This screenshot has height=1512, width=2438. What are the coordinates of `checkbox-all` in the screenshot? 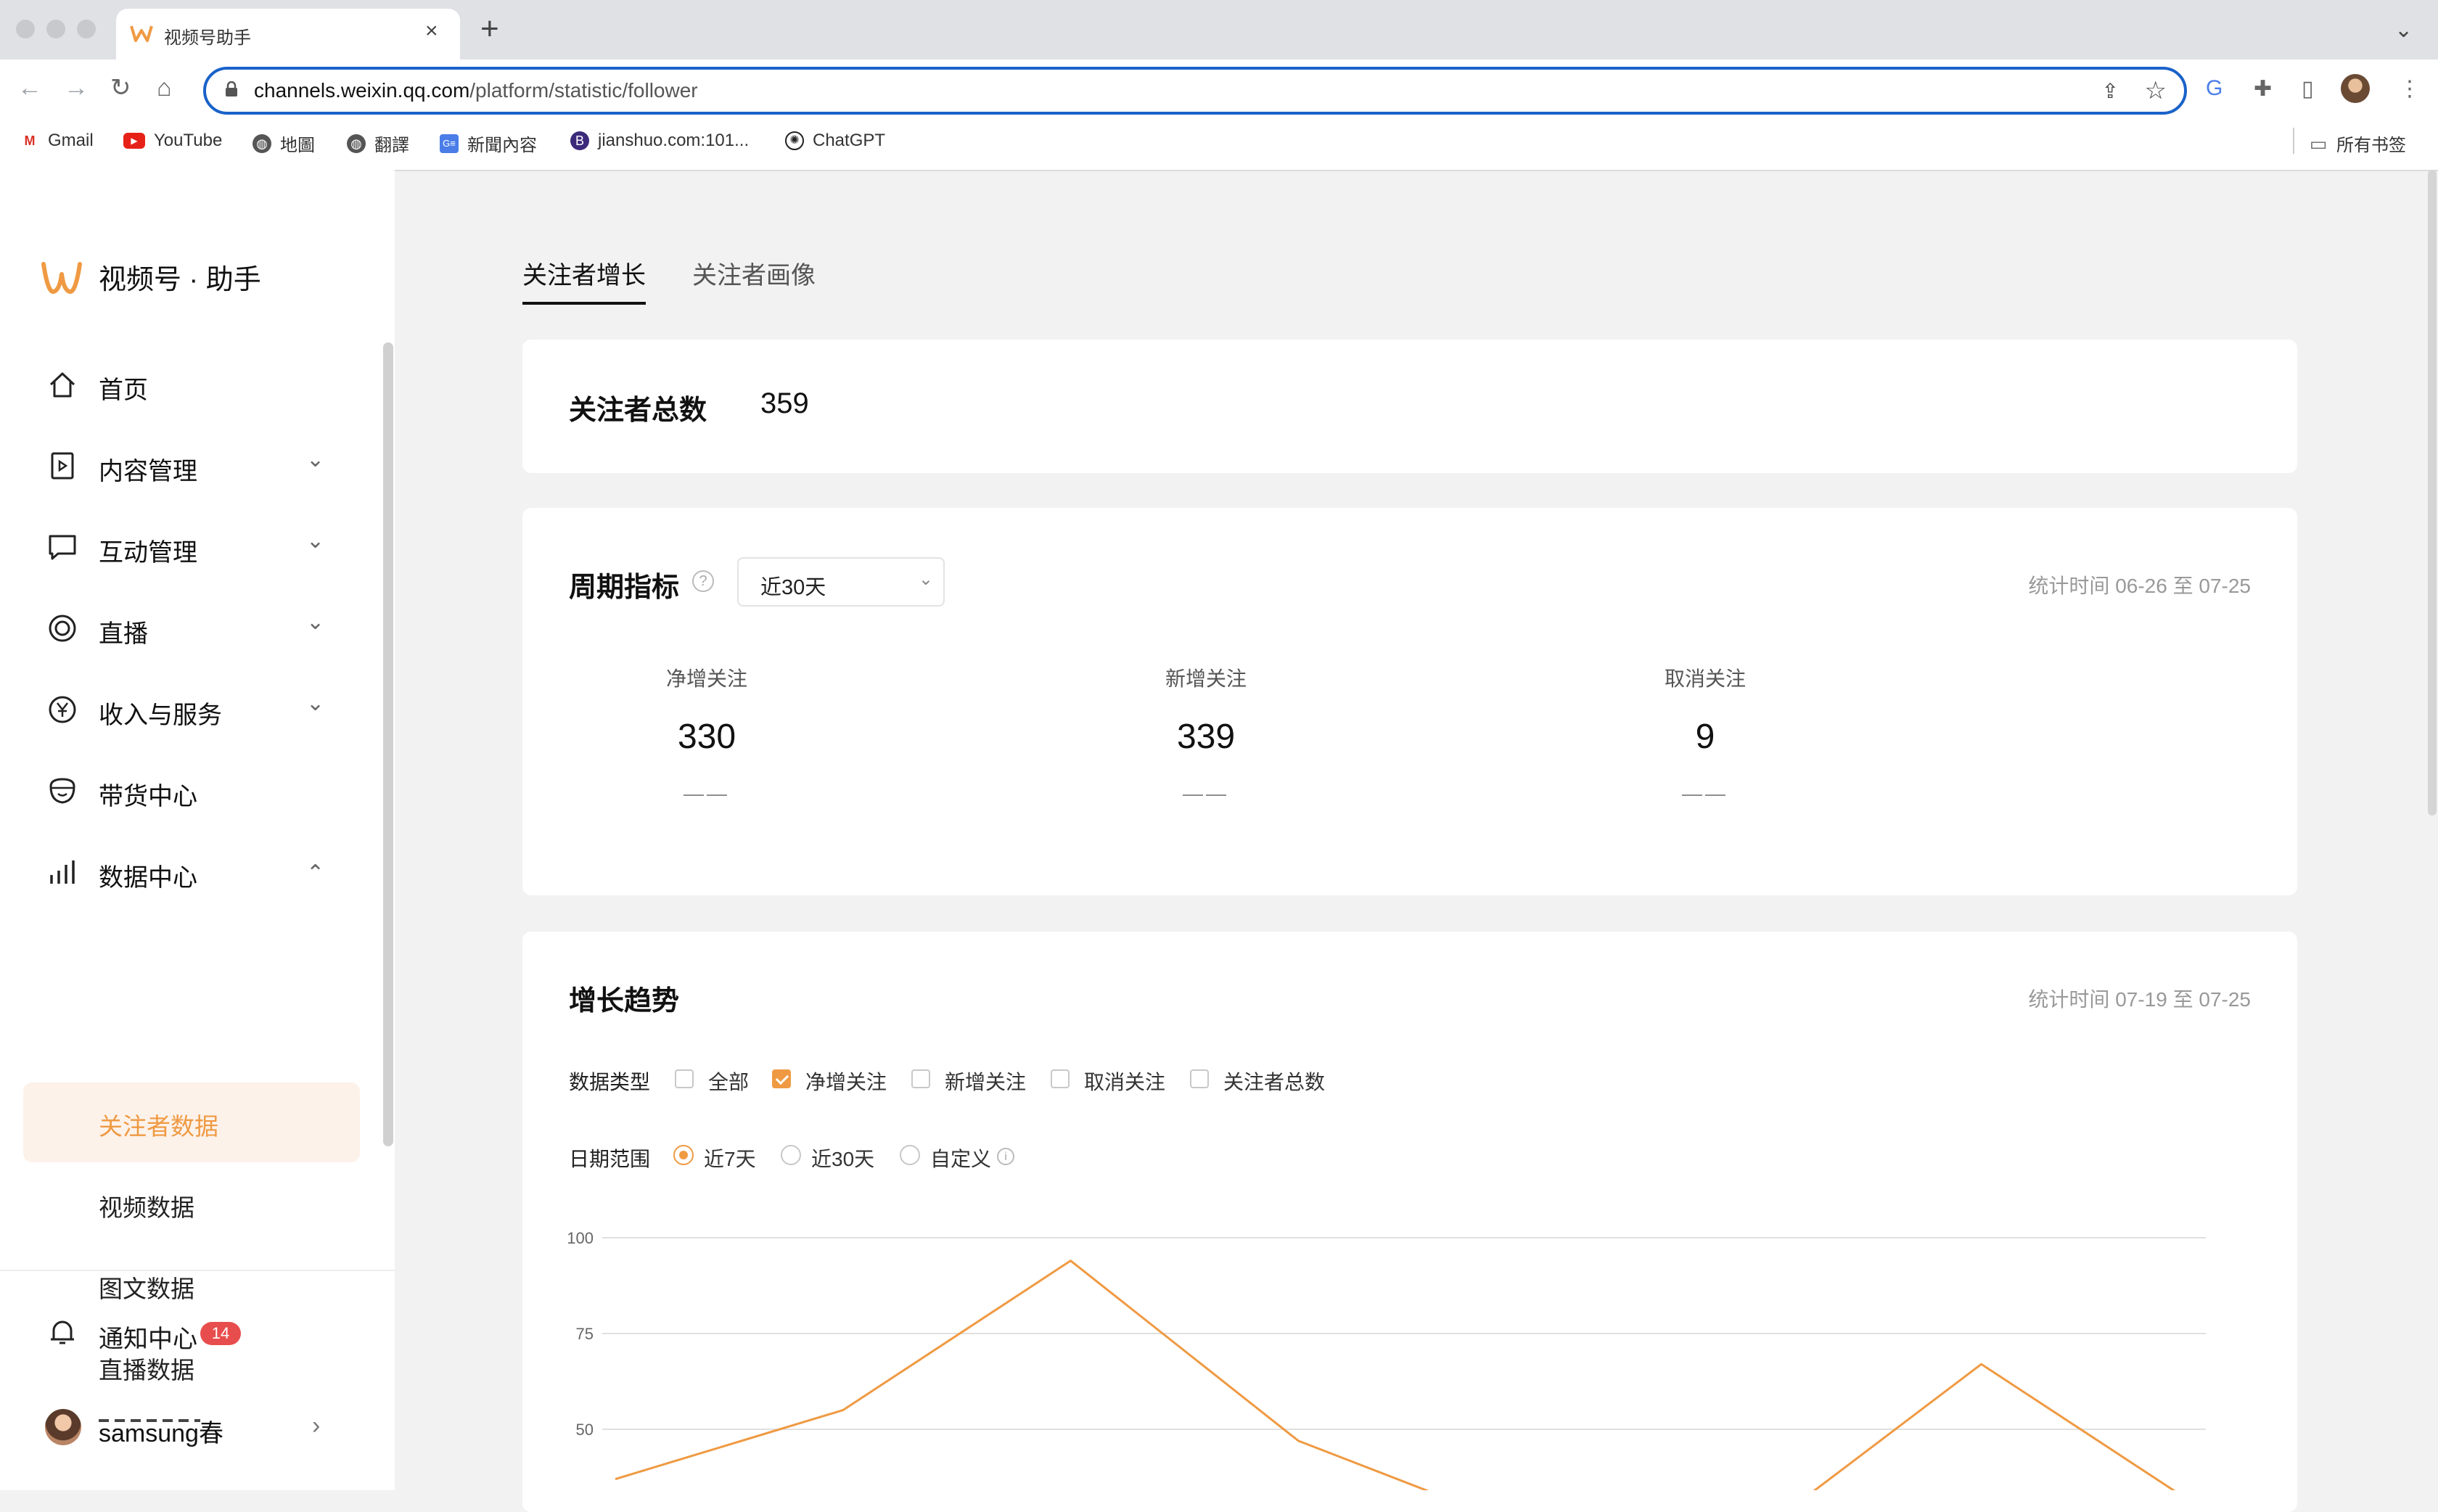 It's located at (684, 1079).